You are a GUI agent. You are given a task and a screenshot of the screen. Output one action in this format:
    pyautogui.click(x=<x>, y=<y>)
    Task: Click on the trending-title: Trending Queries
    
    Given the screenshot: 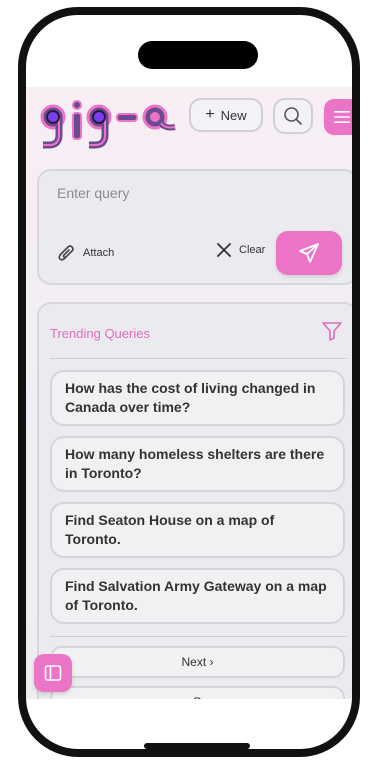 What is the action you would take?
    pyautogui.click(x=100, y=333)
    